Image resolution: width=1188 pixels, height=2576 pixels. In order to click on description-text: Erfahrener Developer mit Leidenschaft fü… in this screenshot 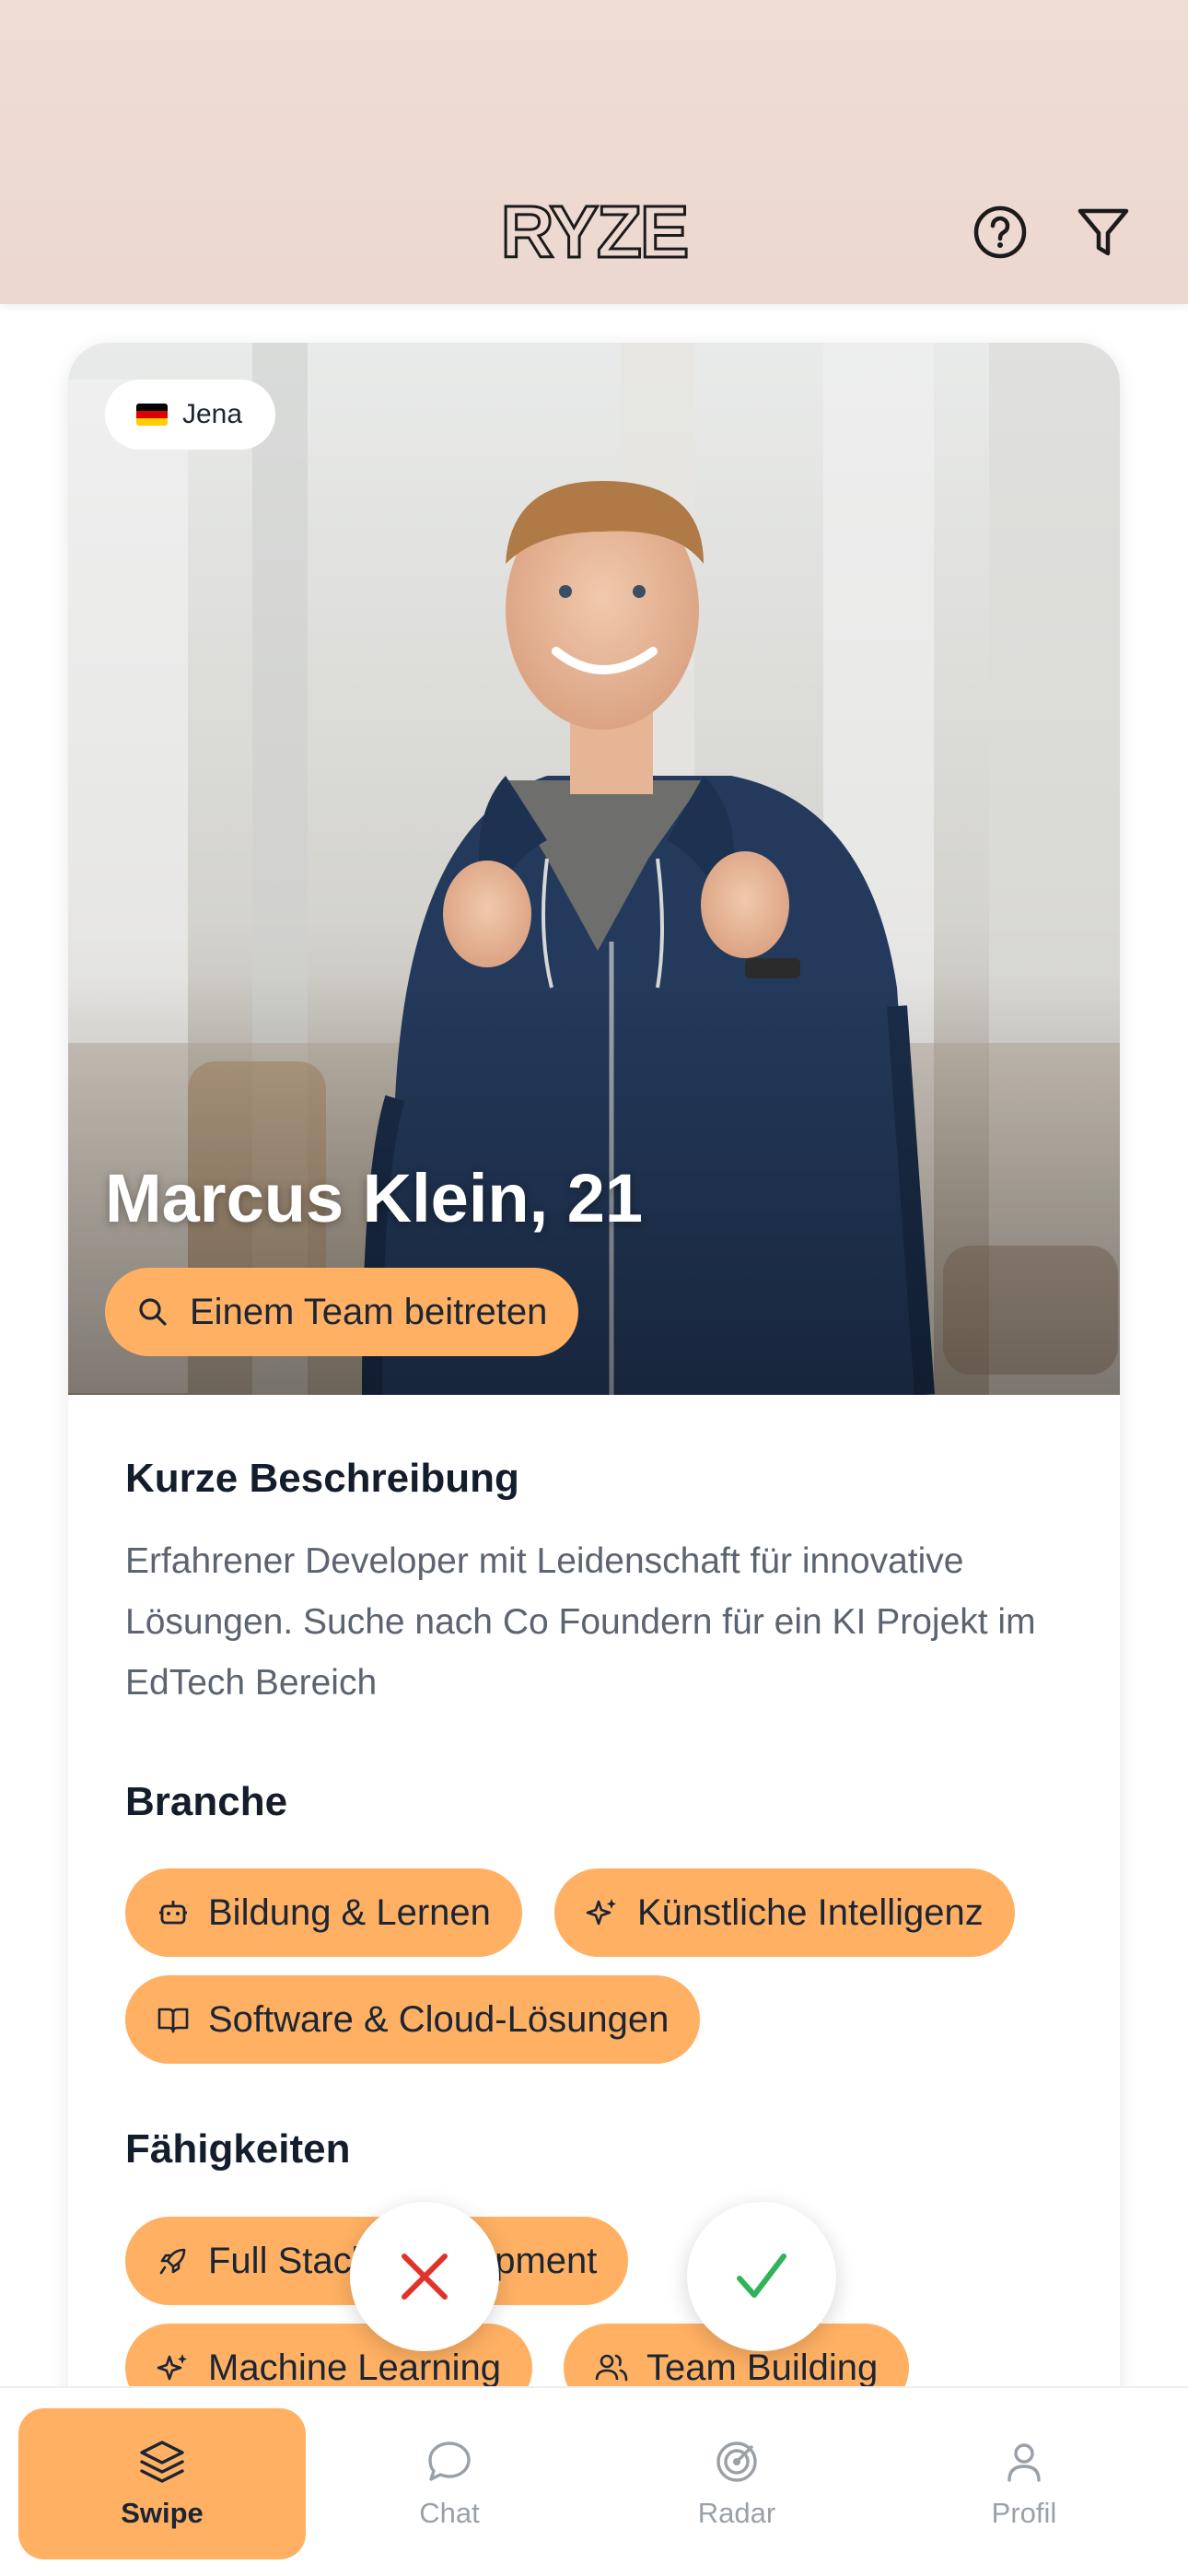, I will do `click(580, 1622)`.